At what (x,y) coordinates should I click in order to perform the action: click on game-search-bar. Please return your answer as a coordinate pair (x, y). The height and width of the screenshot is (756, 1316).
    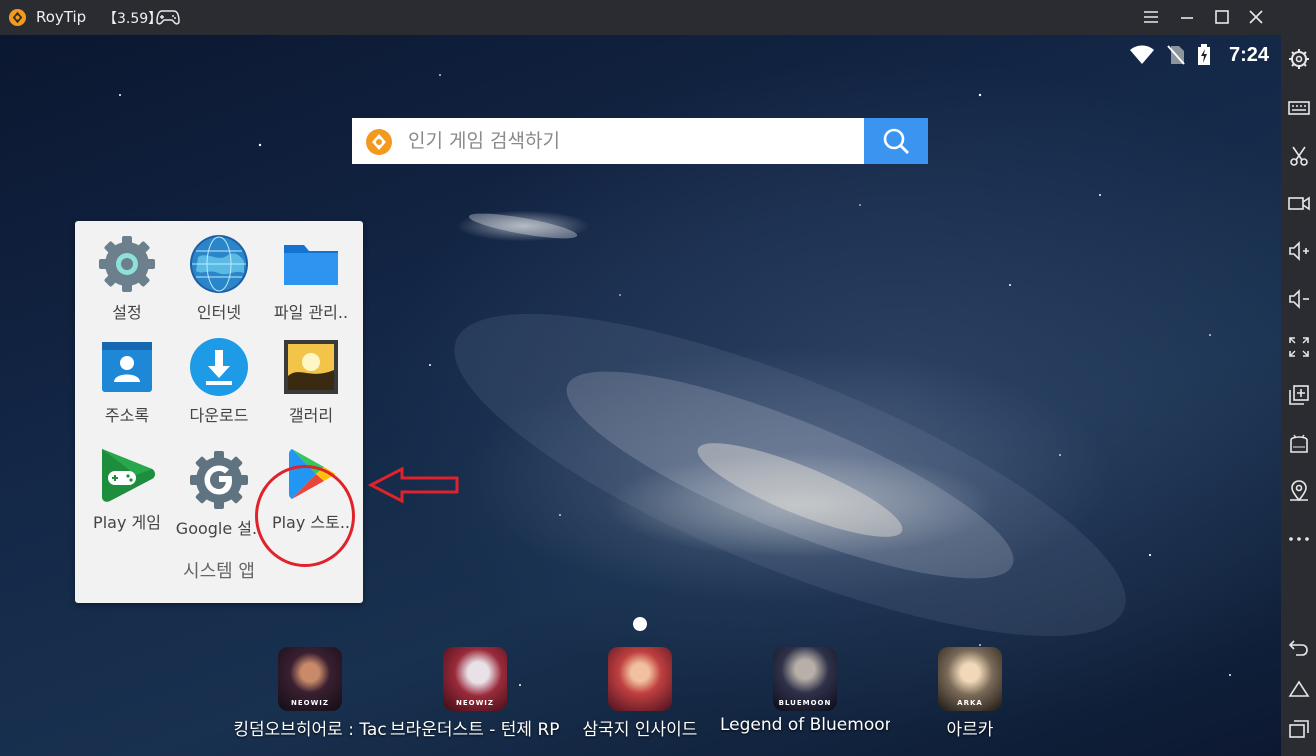
    Looking at the image, I should click on (640, 141).